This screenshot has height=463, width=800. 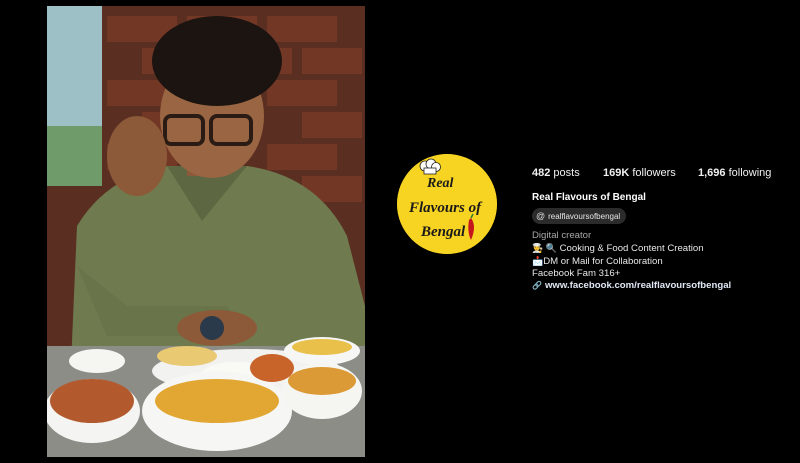 What do you see at coordinates (566, 173) in the screenshot?
I see `posts-label: posts` at bounding box center [566, 173].